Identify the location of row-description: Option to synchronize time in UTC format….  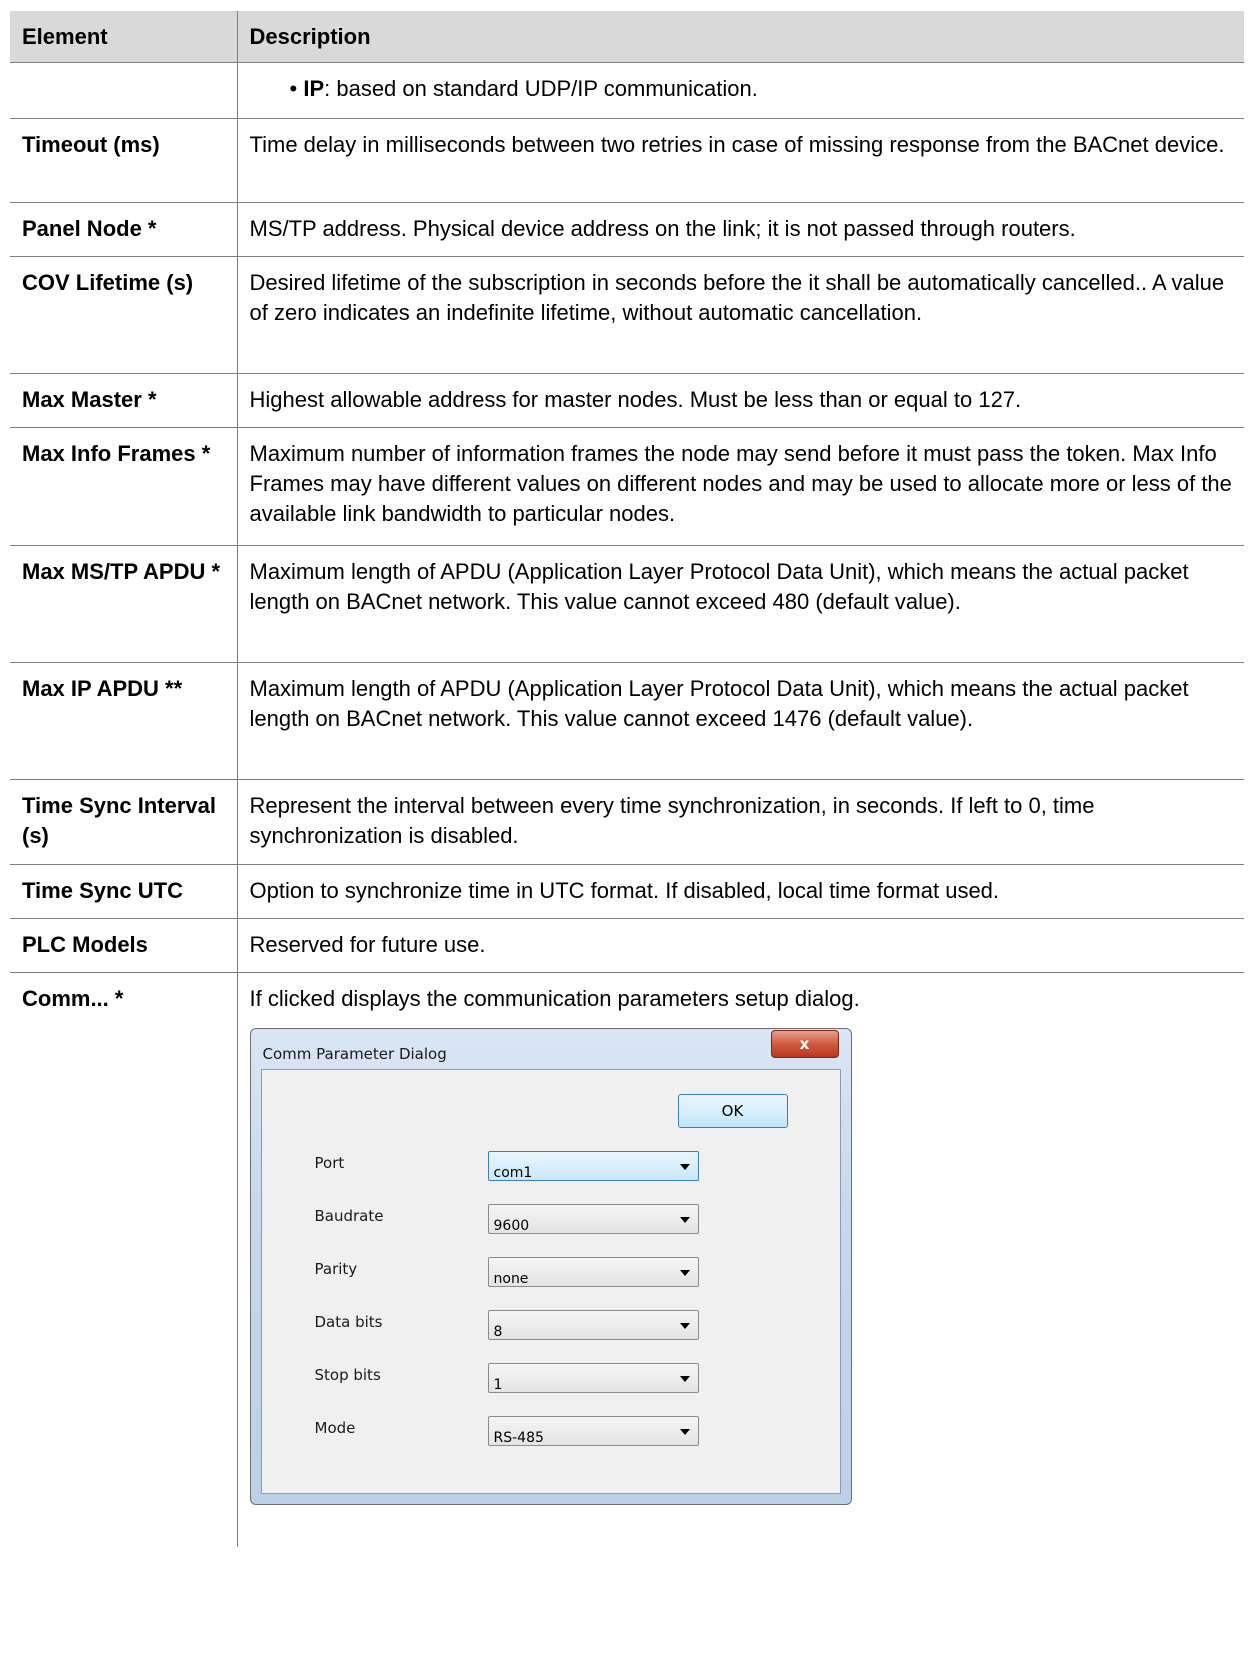
(740, 891).